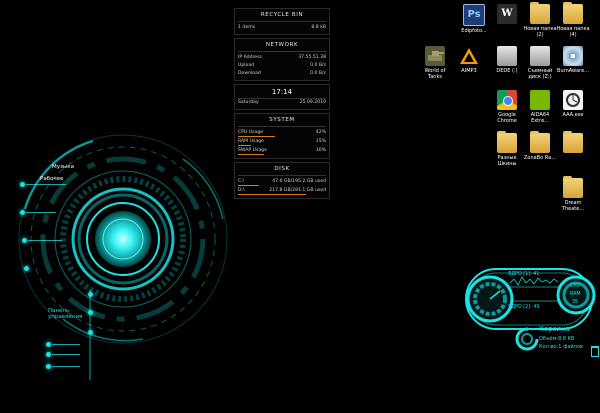 The height and width of the screenshot is (413, 600). What do you see at coordinates (540, 100) in the screenshot?
I see `eye-icon` at bounding box center [540, 100].